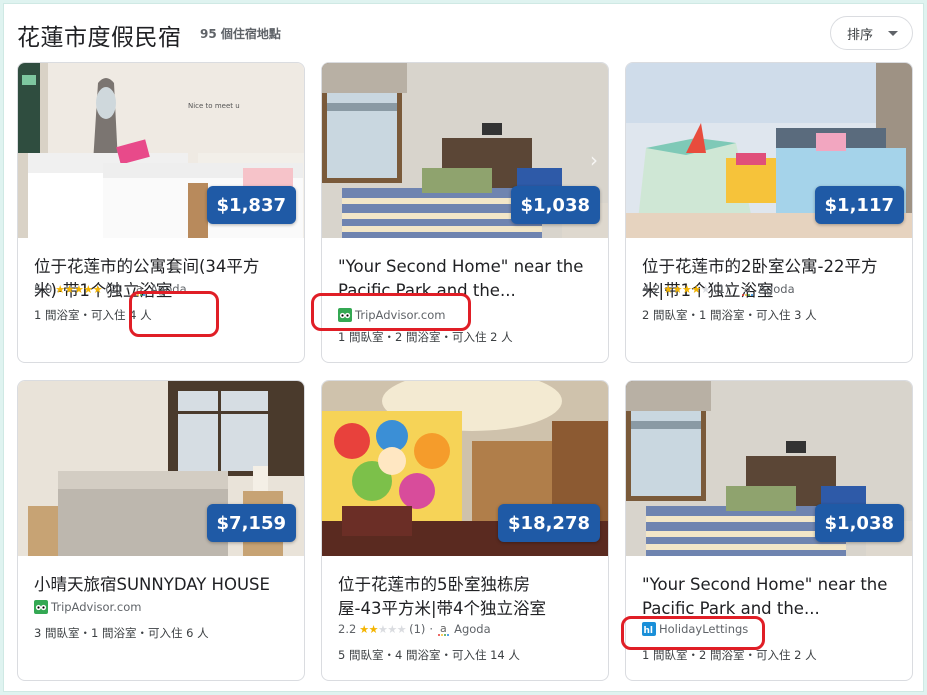 The width and height of the screenshot is (927, 695). Describe the element at coordinates (465, 468) in the screenshot. I see `listing-photo: $18,278` at that location.